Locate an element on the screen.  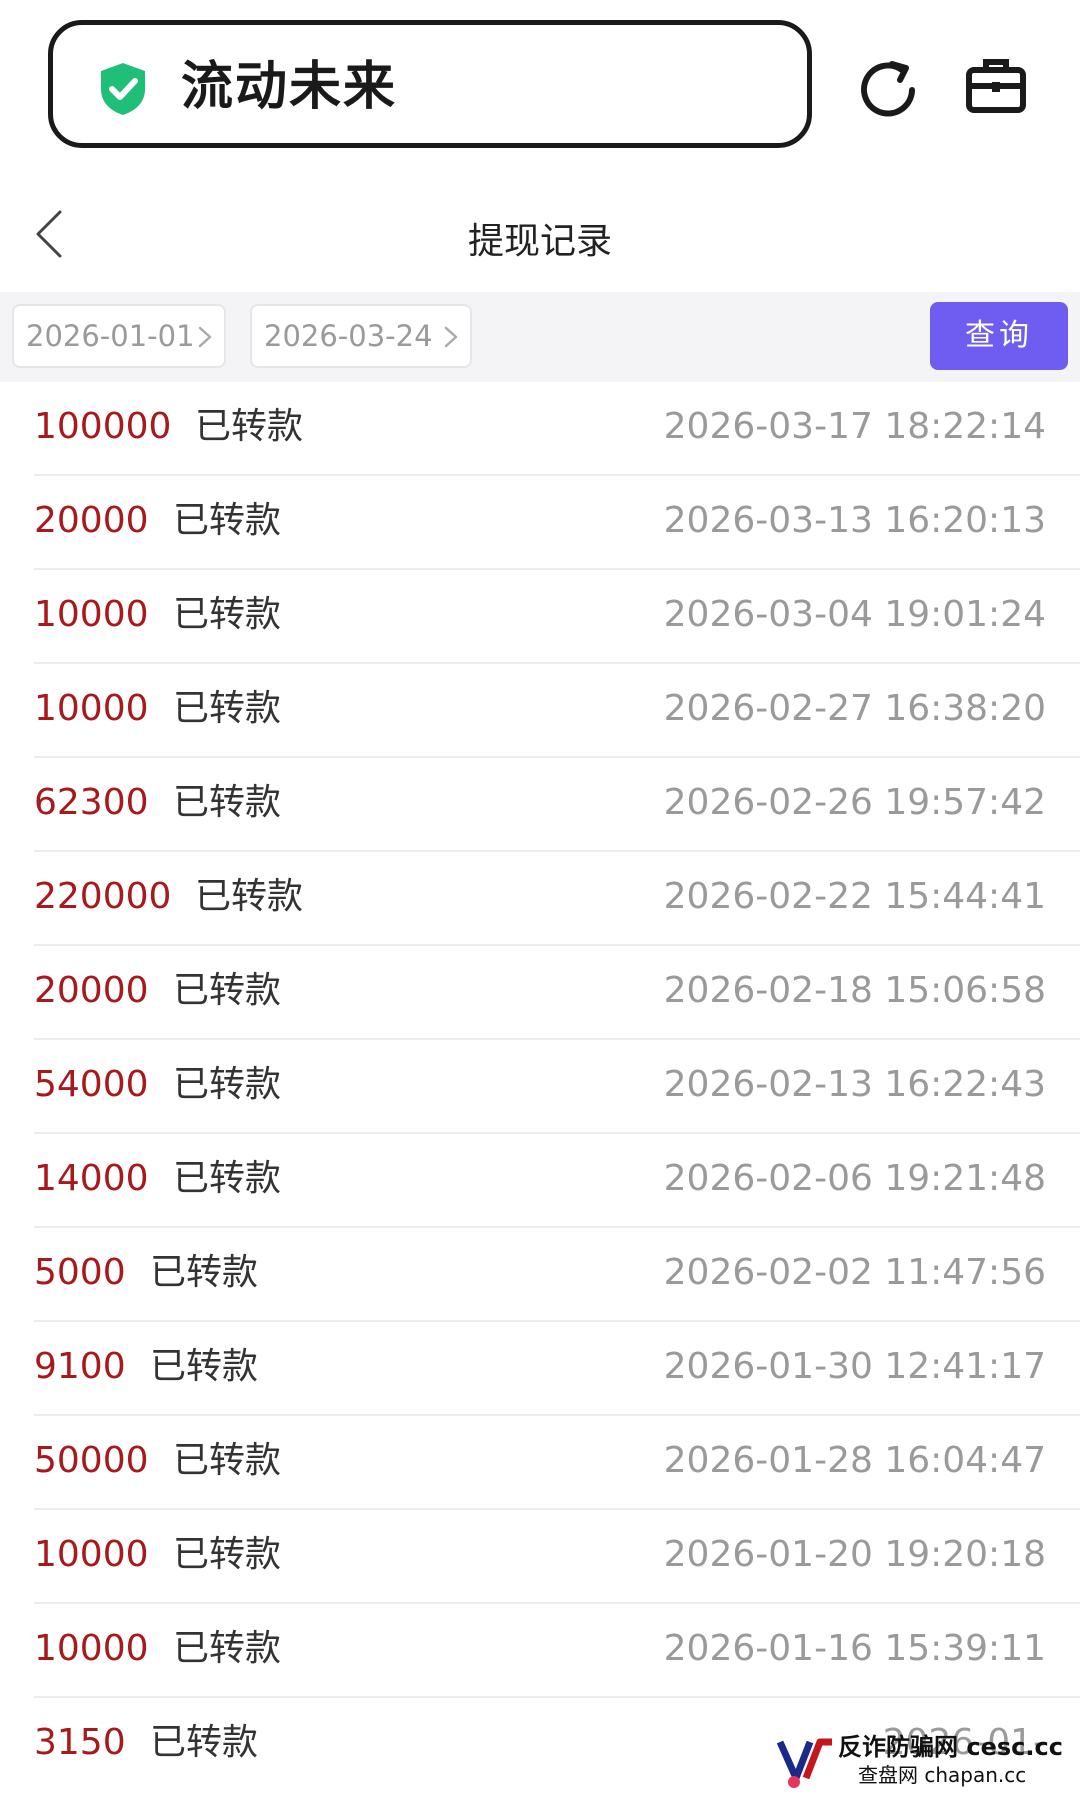
record-row: 10000 已转款 2026-03-04 19:01:24 is located at coordinates (557, 617).